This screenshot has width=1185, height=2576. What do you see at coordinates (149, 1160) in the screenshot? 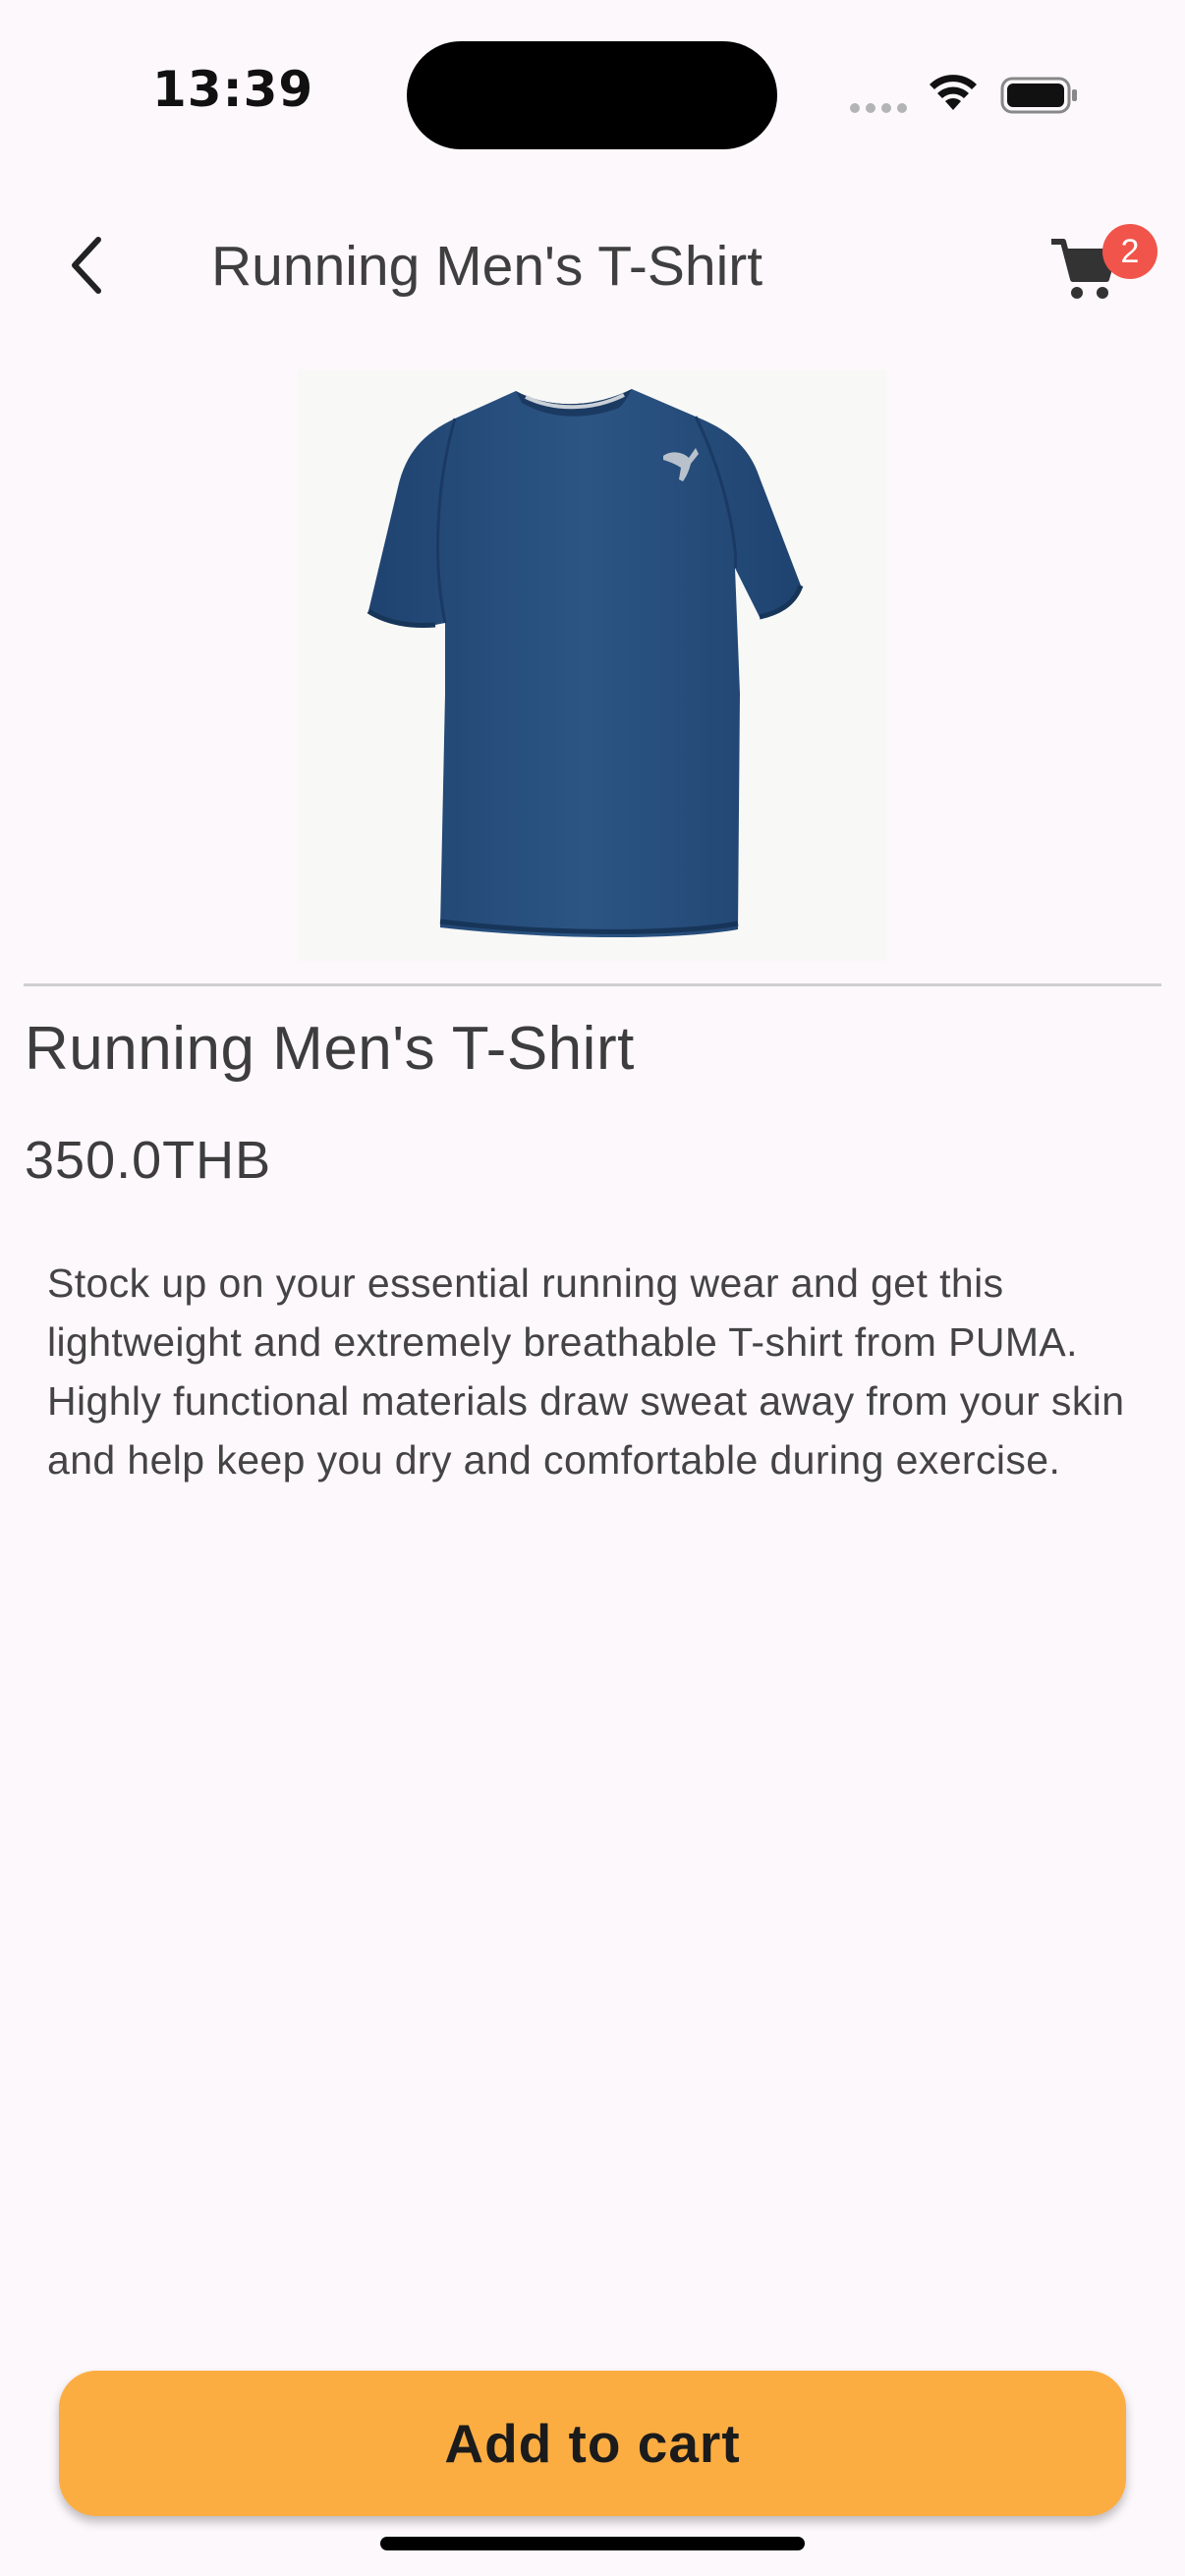
I see `product-price: 350.0THB` at bounding box center [149, 1160].